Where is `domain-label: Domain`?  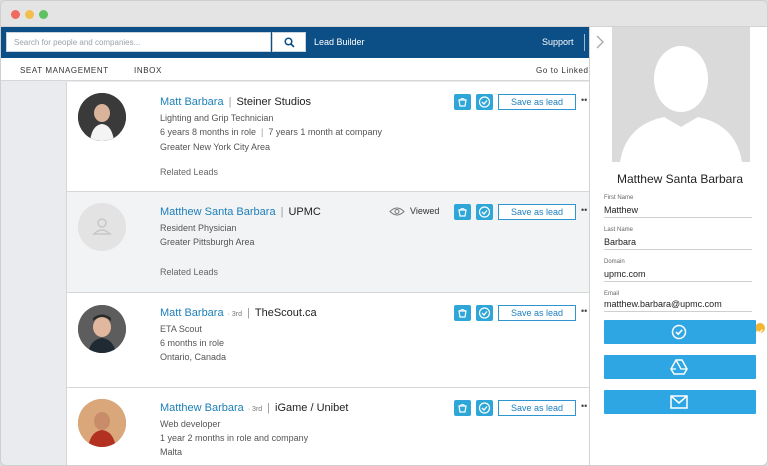 domain-label: Domain is located at coordinates (614, 262).